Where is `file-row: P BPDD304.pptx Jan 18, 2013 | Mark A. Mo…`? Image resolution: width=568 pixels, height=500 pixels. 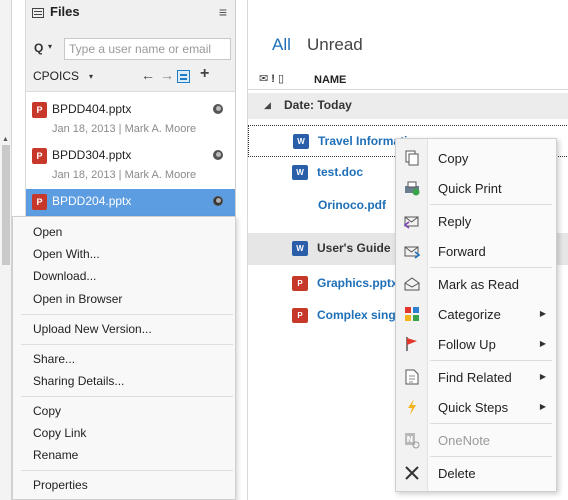
file-row: P BPDD304.pptx Jan 18, 2013 | Mark A. Mo… is located at coordinates (130, 166).